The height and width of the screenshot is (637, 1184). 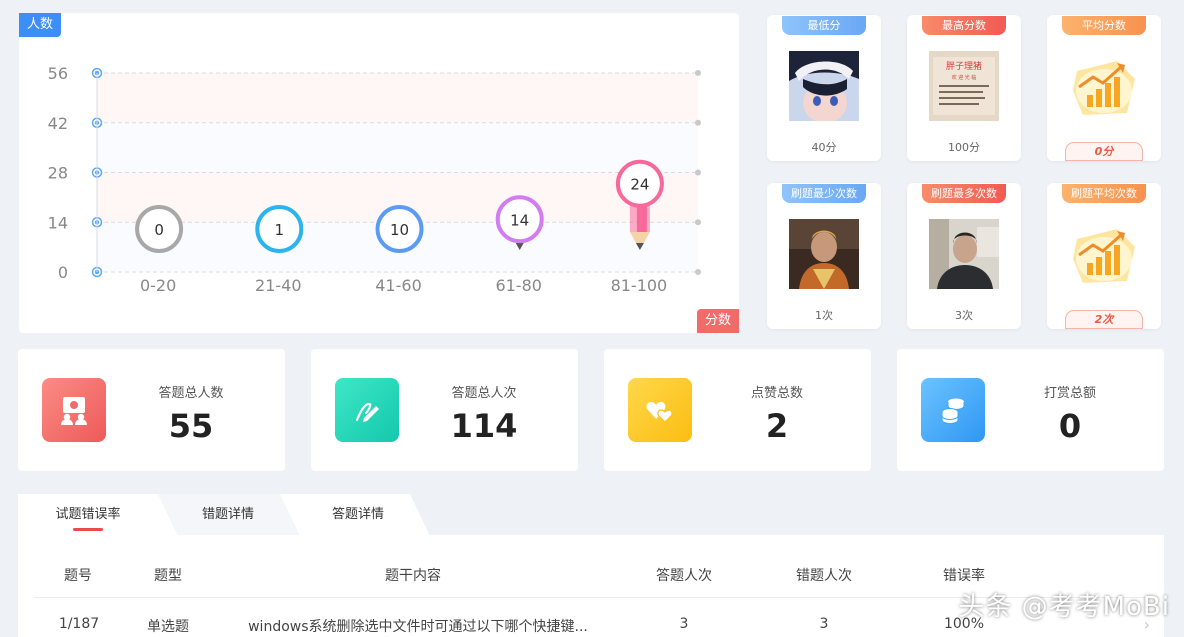 I want to click on hearts-icon, so click(x=660, y=410).